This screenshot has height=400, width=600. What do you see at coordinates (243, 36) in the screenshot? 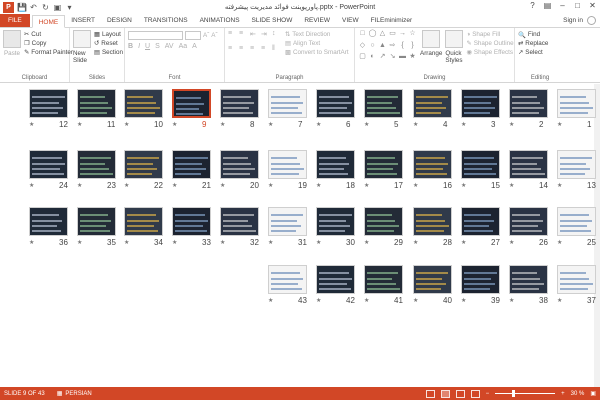
I see `numbering-icon: ≡` at bounding box center [243, 36].